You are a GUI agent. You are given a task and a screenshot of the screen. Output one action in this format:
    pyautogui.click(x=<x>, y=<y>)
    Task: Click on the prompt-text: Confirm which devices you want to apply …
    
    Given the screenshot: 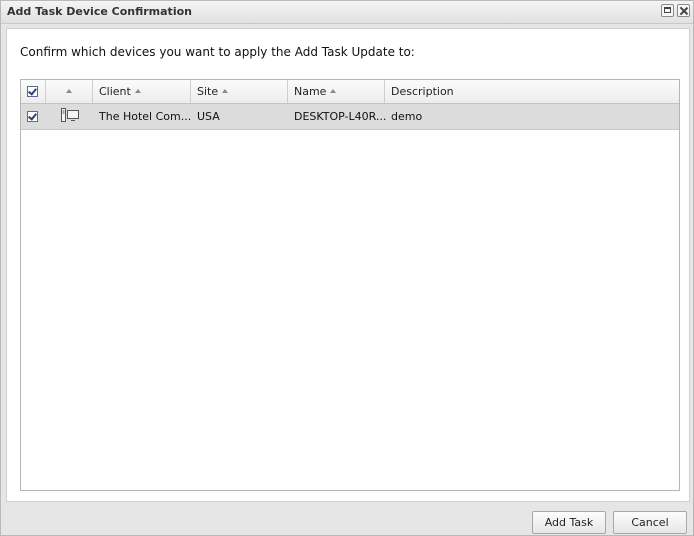 What is the action you would take?
    pyautogui.click(x=217, y=52)
    